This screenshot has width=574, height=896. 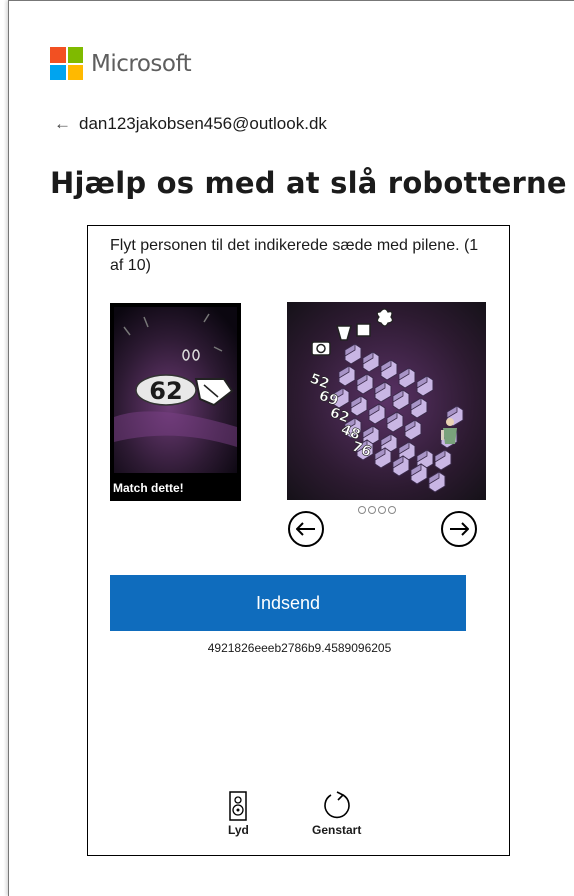 What do you see at coordinates (58, 55) in the screenshot?
I see `logo-square-red` at bounding box center [58, 55].